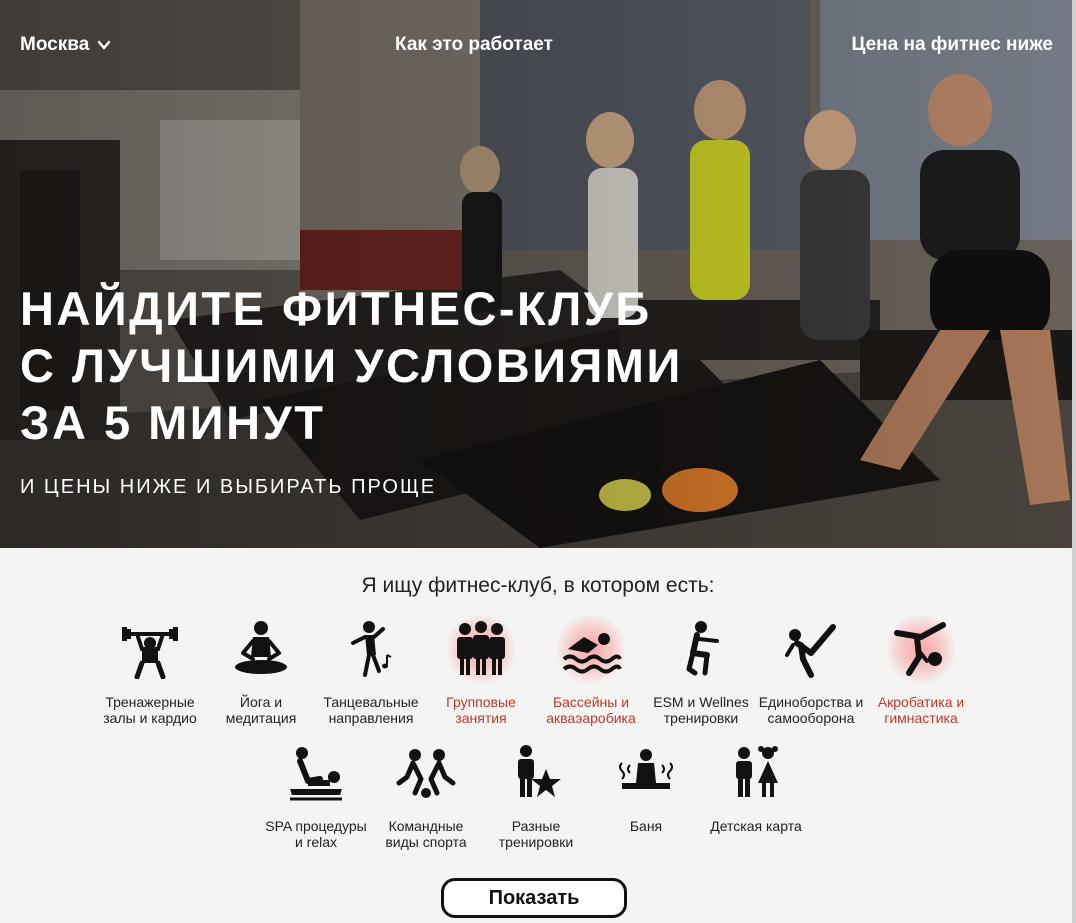 This screenshot has height=923, width=1076. Describe the element at coordinates (150, 710) in the screenshot. I see `category-label: Тренажерные залы и кардио` at that location.